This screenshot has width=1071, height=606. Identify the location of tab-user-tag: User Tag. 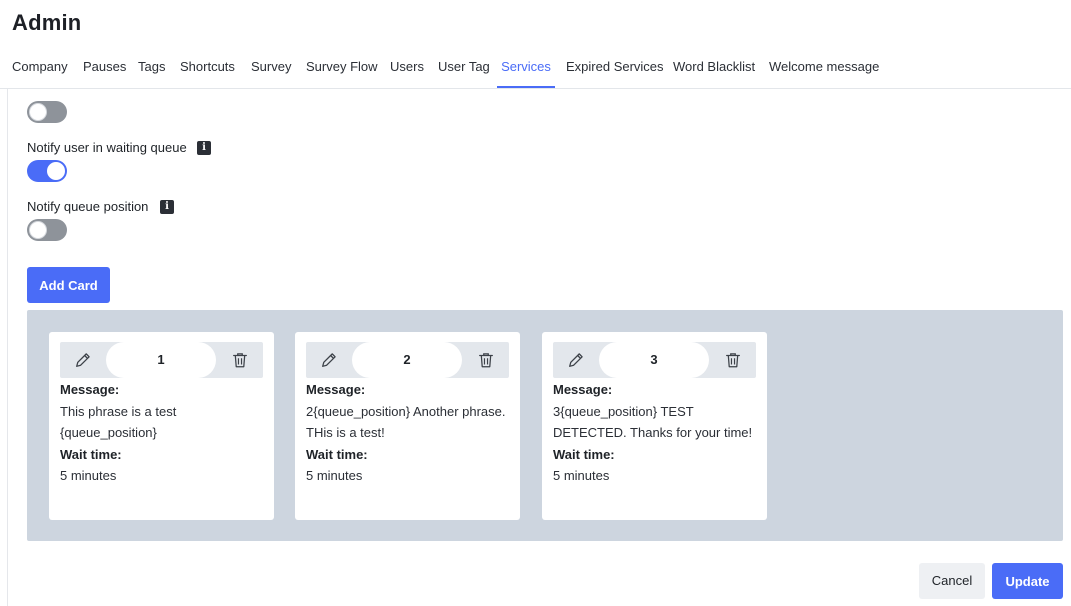
(464, 68).